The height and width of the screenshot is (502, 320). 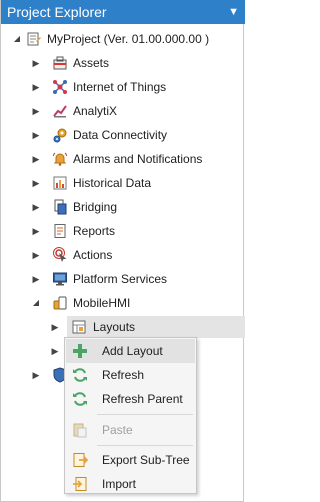 I want to click on tree-item-data-connectivity: ▶ Data Connectivity, so click(x=123, y=135).